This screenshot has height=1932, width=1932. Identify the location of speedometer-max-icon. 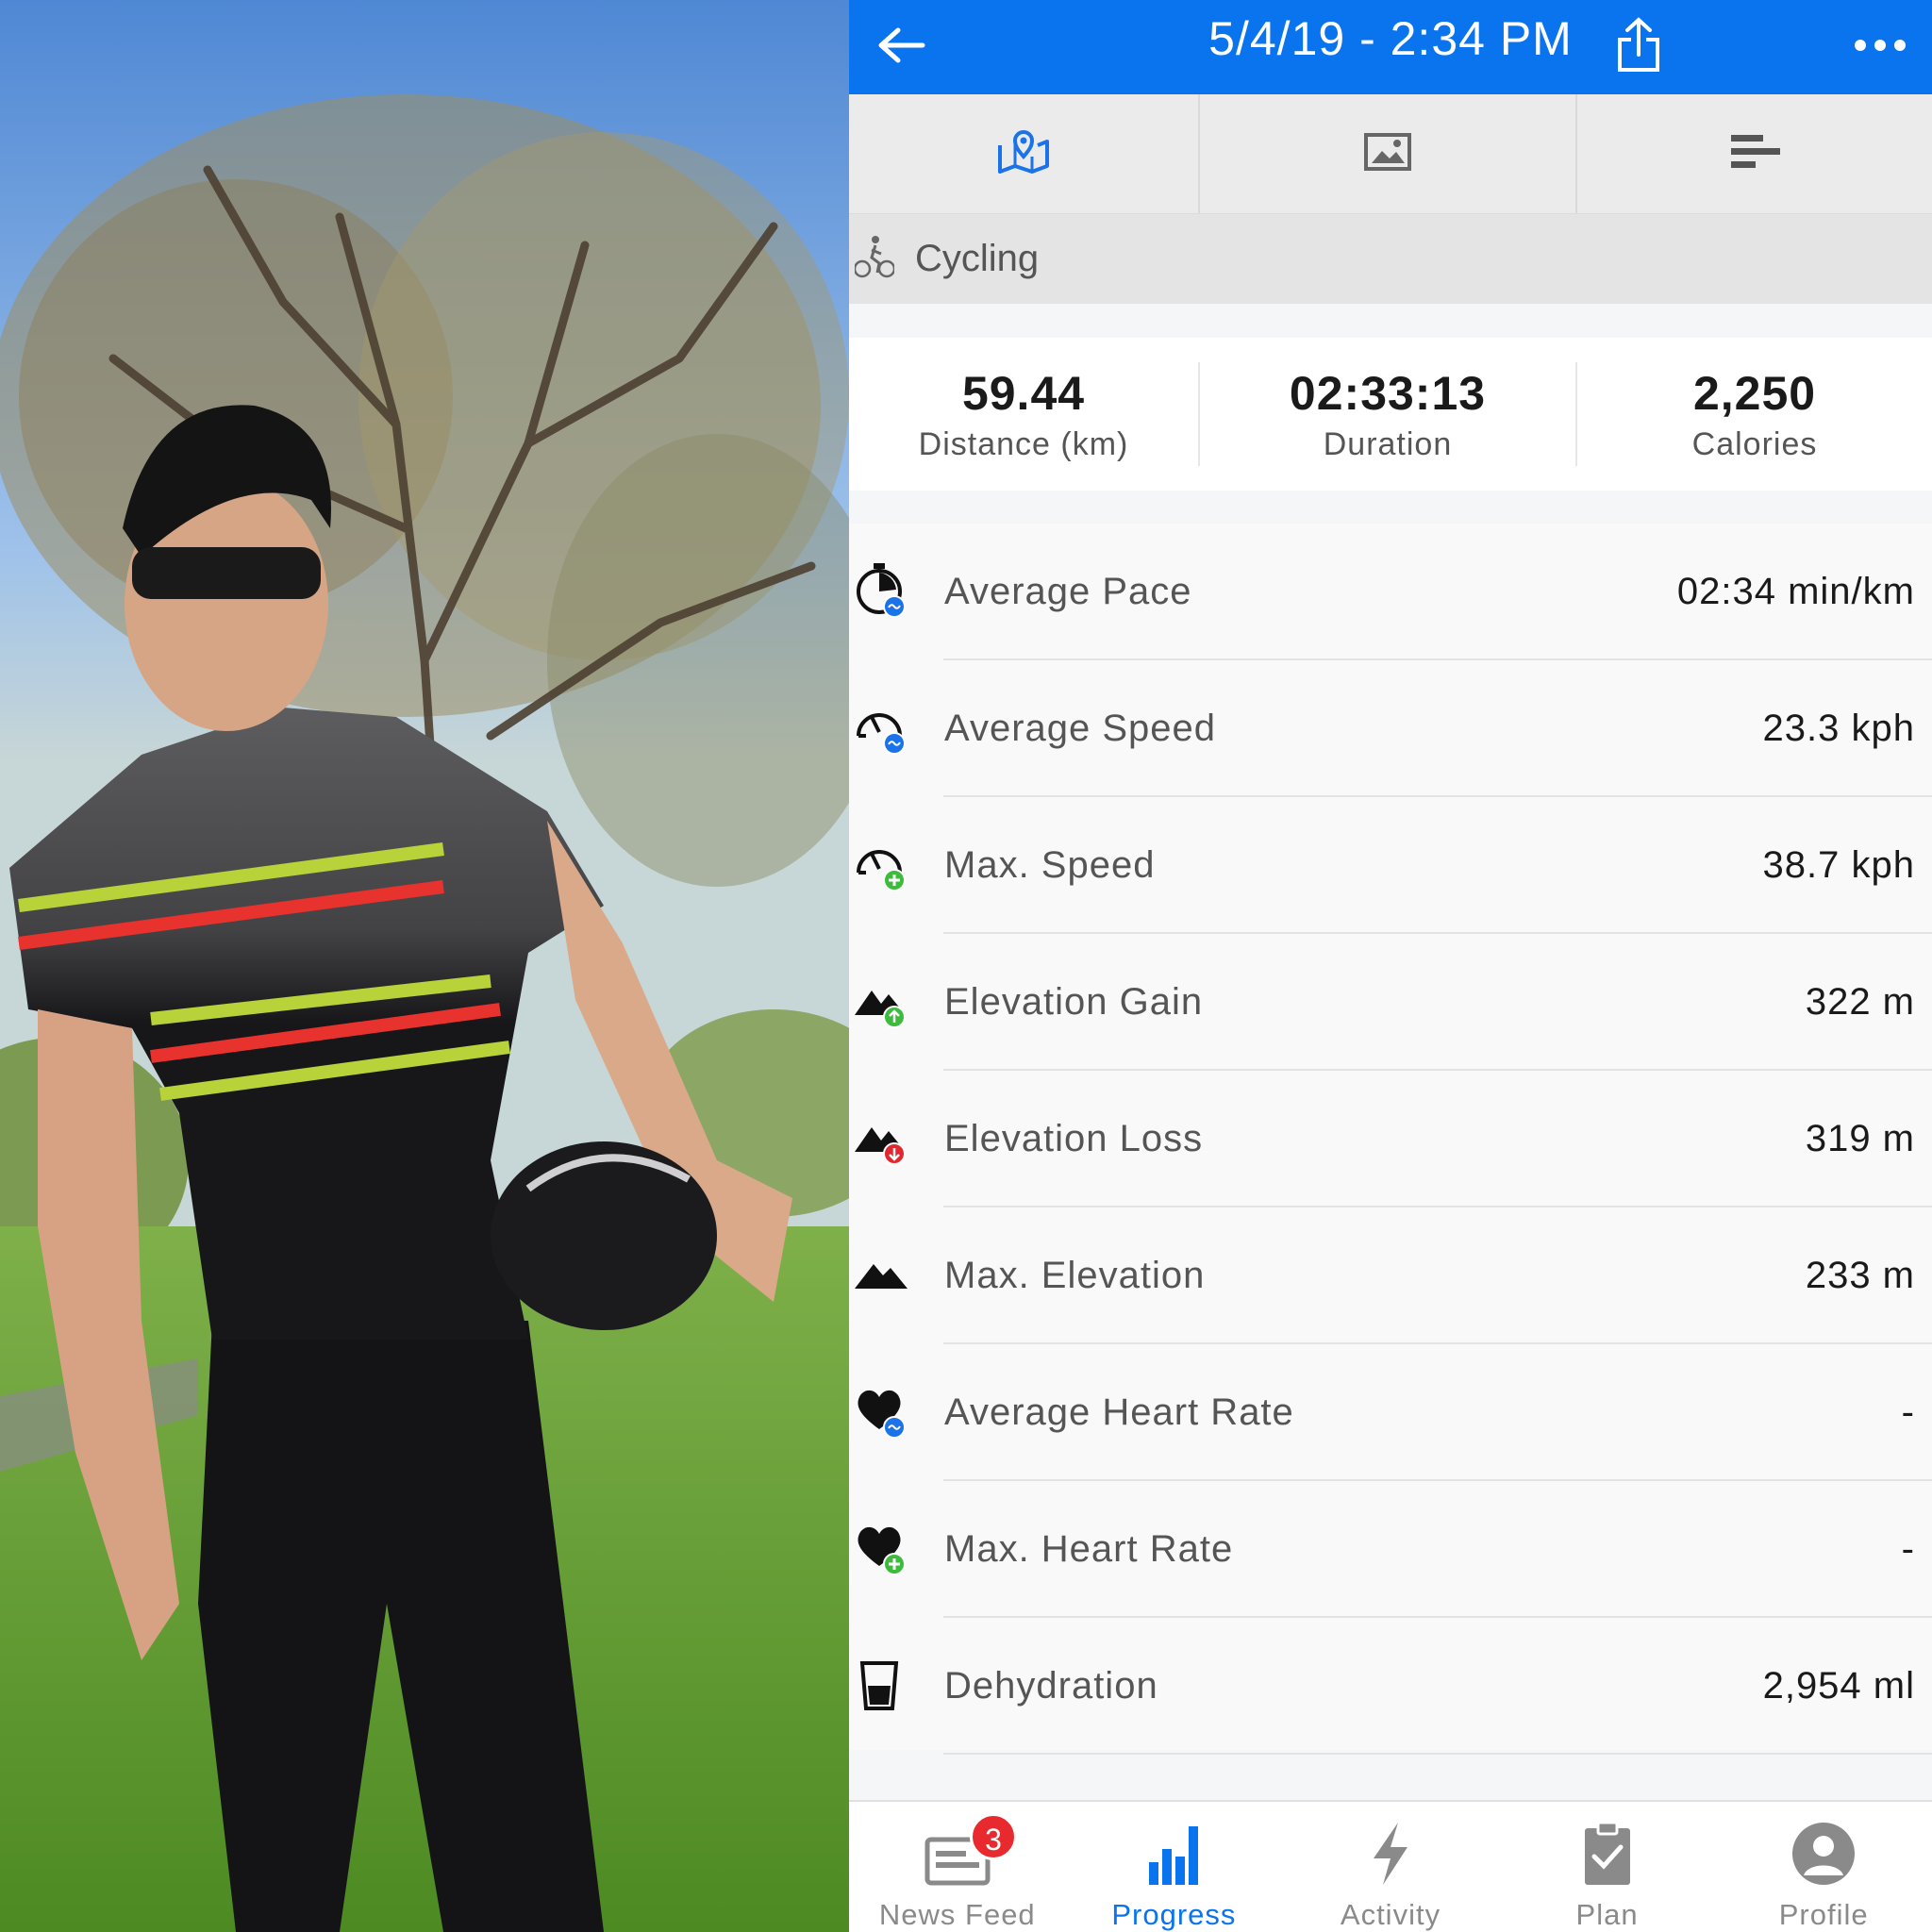
(883, 865).